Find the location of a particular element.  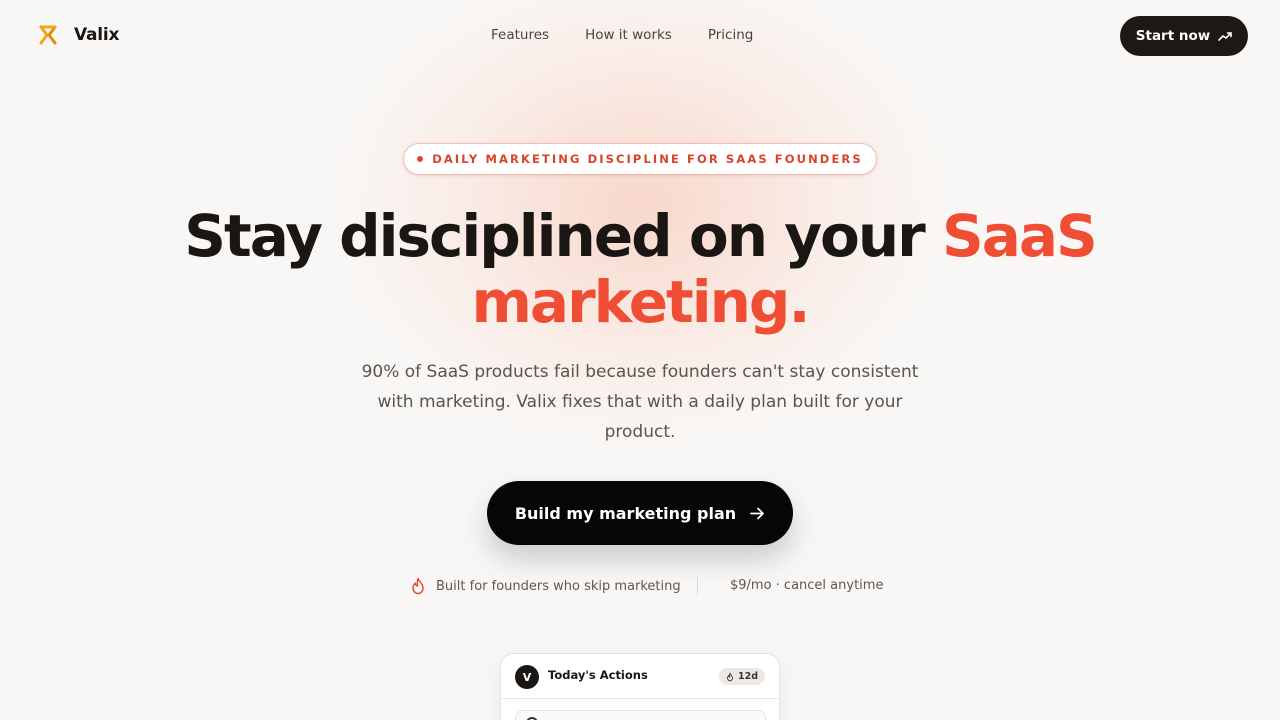

meta-pricing-text: $9/mo · cancel anytime is located at coordinates (807, 585).